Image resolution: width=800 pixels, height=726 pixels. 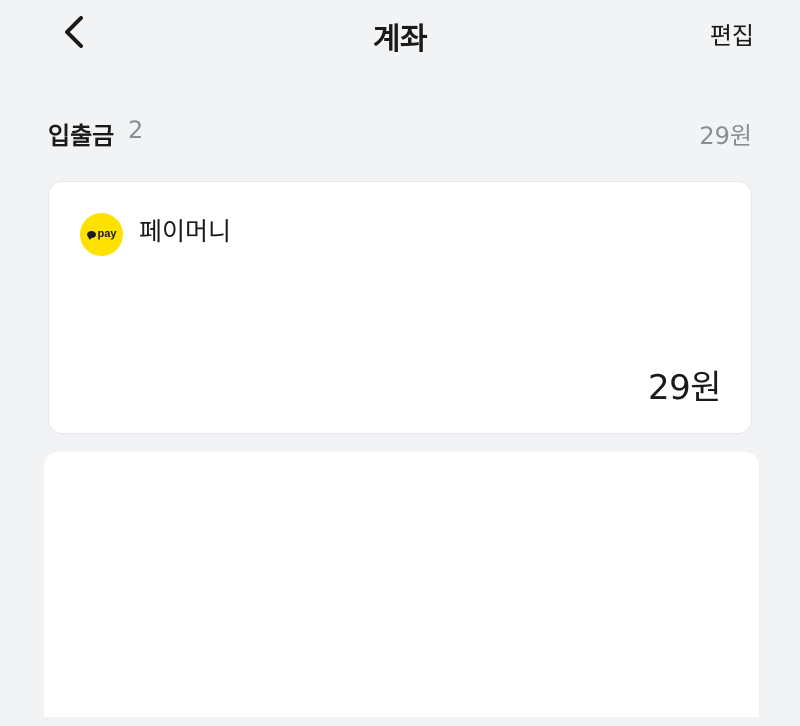 I want to click on section-title: 입출금, so click(x=81, y=136).